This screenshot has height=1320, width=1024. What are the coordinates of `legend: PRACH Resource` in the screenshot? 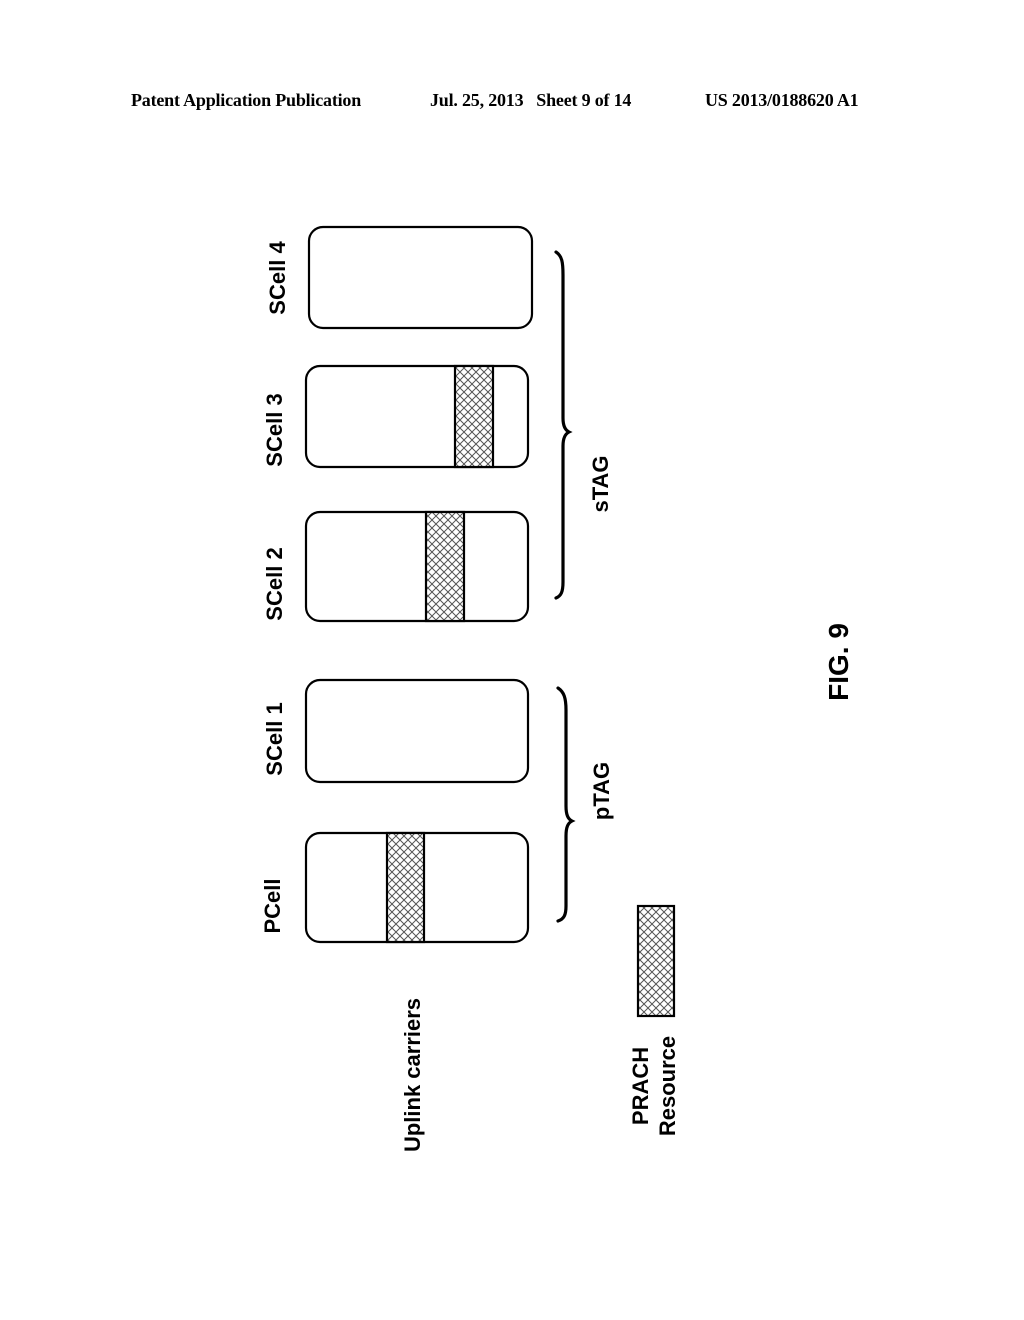 It's located at (654, 1020).